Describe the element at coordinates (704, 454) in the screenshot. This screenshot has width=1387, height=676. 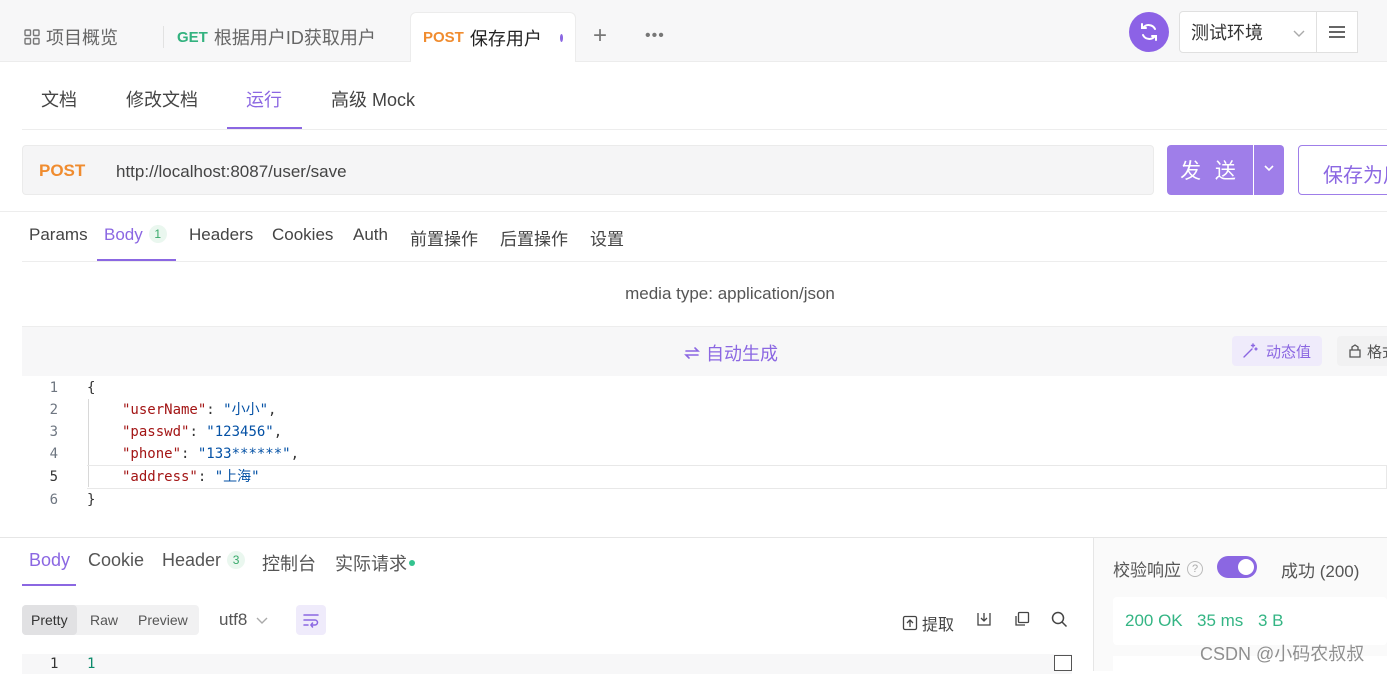
I see `code-line: 4 "phone": "133******",` at that location.